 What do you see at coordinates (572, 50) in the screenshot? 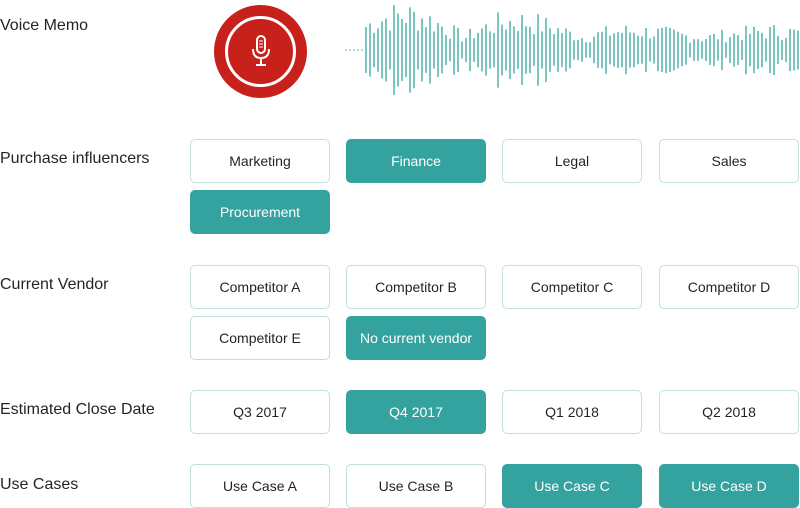
I see `audio-waveform` at bounding box center [572, 50].